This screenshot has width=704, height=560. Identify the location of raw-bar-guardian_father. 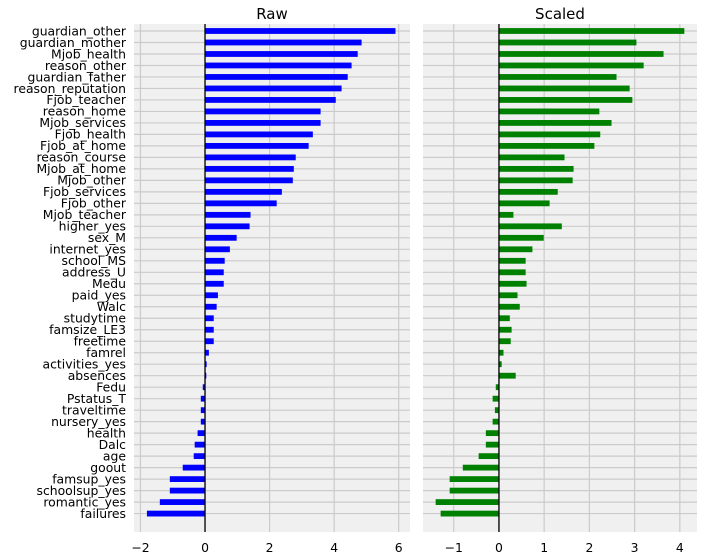
(276, 77).